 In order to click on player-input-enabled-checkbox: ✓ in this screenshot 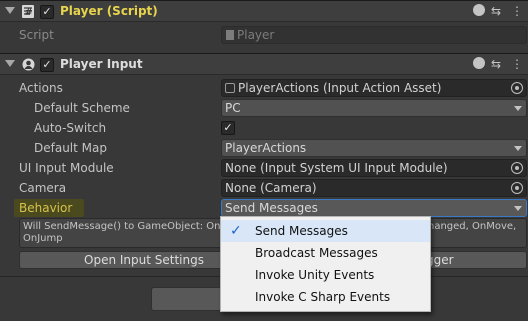, I will do `click(47, 65)`.